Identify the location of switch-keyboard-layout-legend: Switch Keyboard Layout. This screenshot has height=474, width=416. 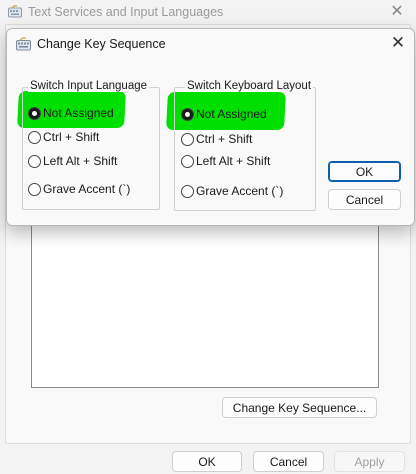
(249, 86).